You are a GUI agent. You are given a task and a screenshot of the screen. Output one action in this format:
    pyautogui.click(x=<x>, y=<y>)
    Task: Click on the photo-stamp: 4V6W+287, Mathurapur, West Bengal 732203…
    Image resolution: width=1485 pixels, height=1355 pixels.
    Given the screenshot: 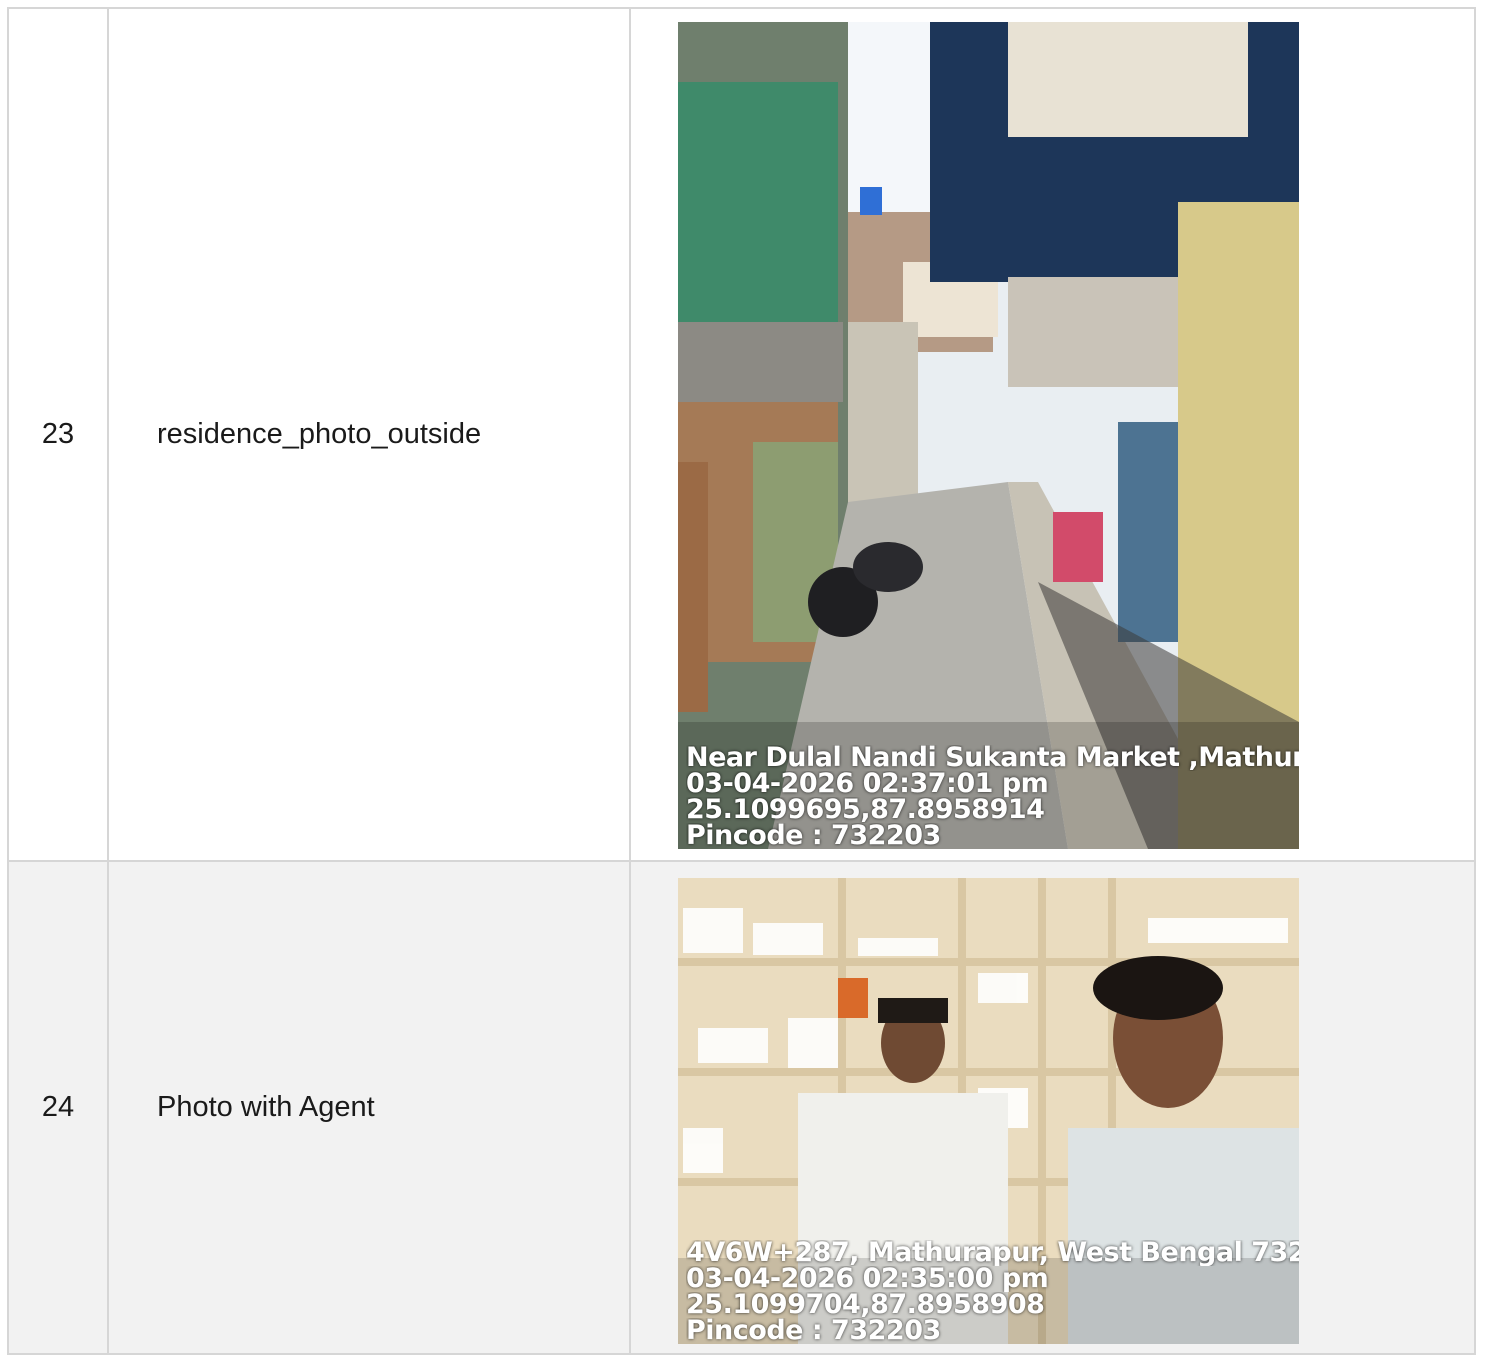 What is the action you would take?
    pyautogui.click(x=992, y=1292)
    